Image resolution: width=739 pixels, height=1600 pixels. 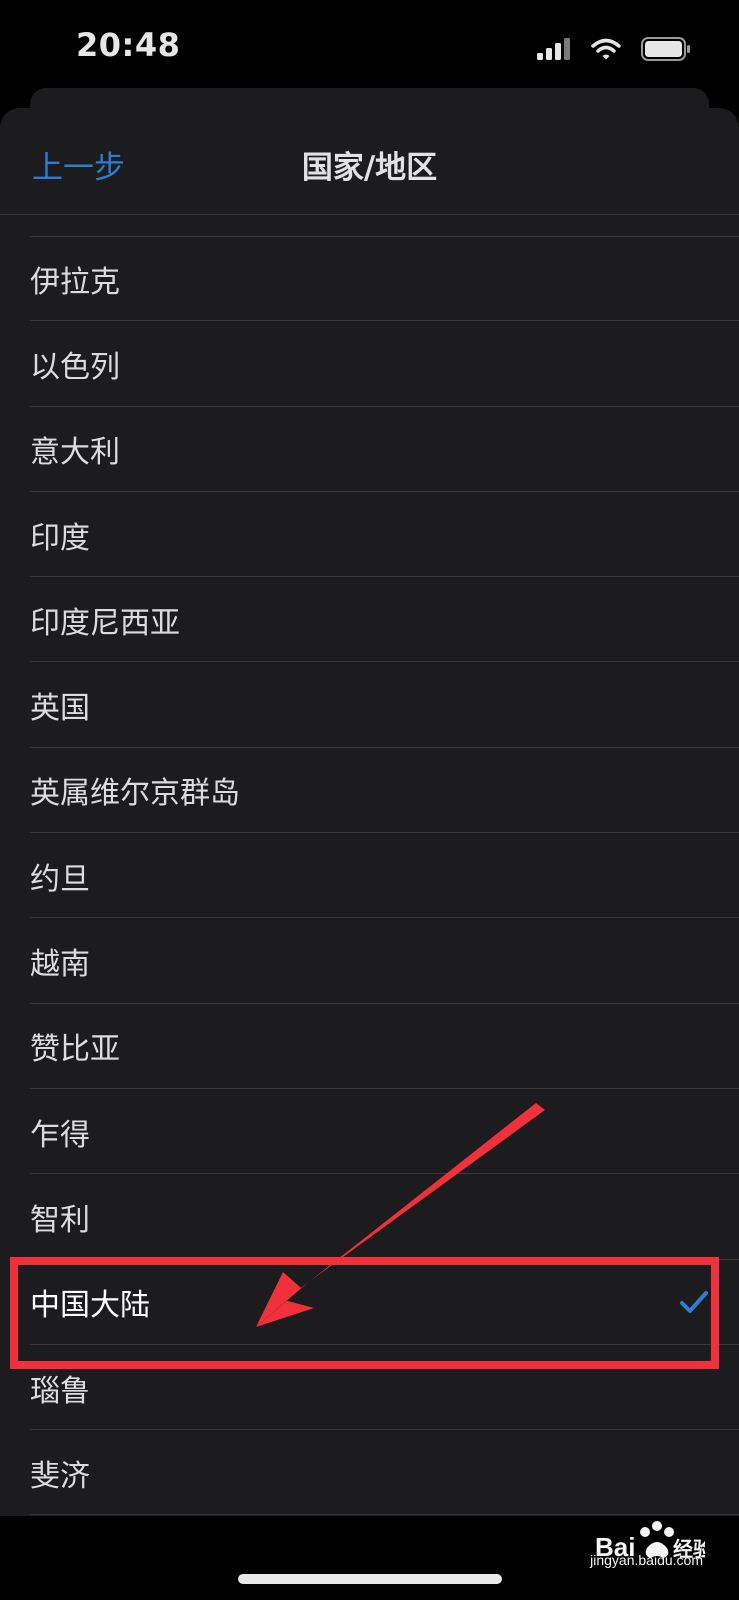 What do you see at coordinates (75, 282) in the screenshot?
I see `list-item-label: 伊拉克` at bounding box center [75, 282].